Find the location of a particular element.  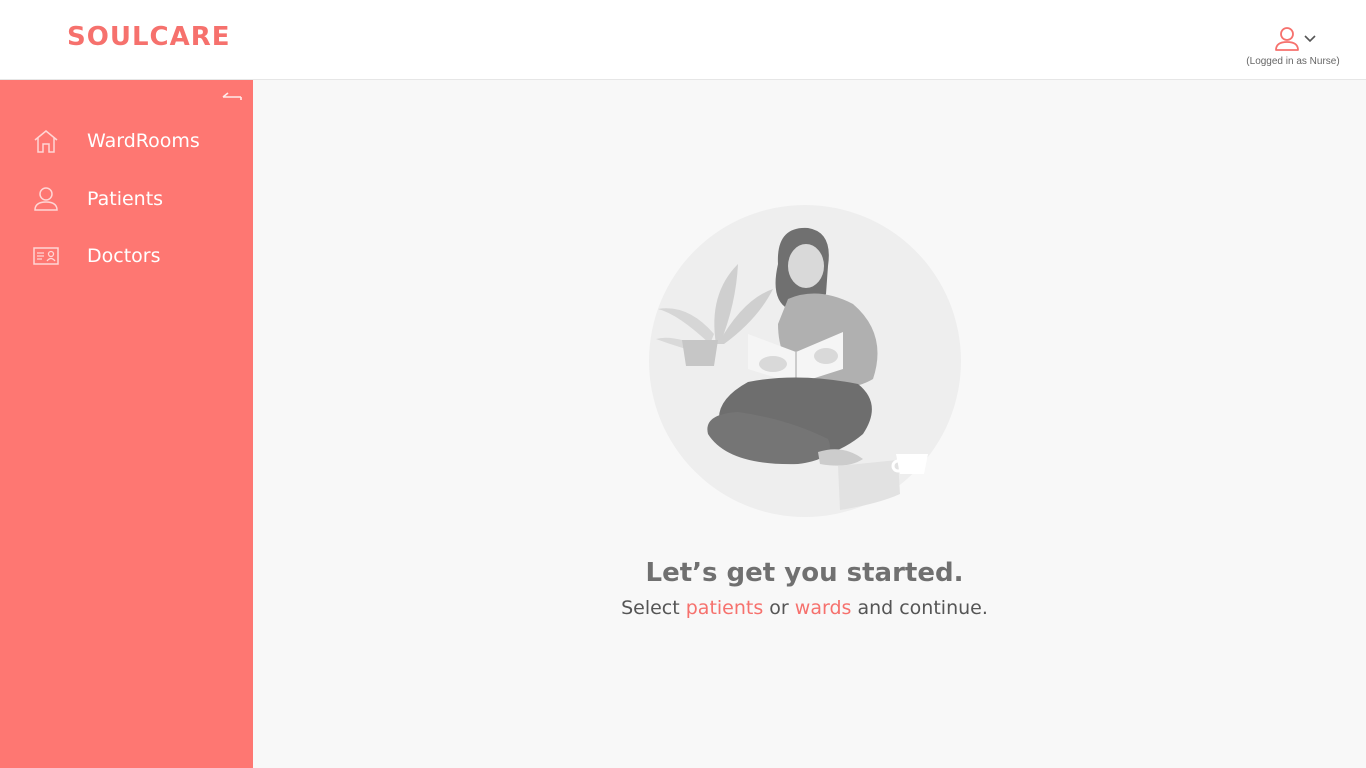

sidebar-item-doctors: Doctors is located at coordinates (126, 256).